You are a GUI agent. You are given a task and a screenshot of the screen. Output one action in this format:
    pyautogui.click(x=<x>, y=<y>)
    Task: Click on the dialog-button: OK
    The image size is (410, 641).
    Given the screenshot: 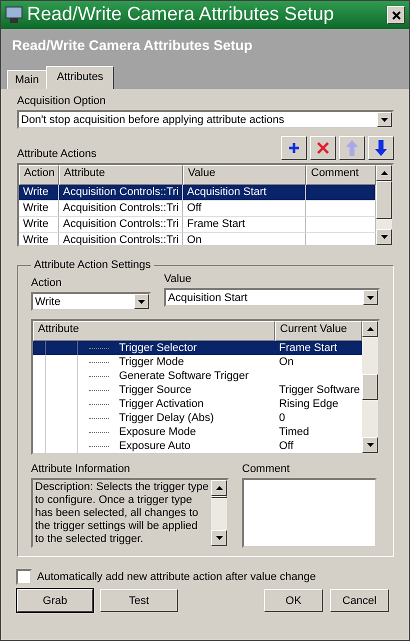 What is the action you would take?
    pyautogui.click(x=293, y=600)
    